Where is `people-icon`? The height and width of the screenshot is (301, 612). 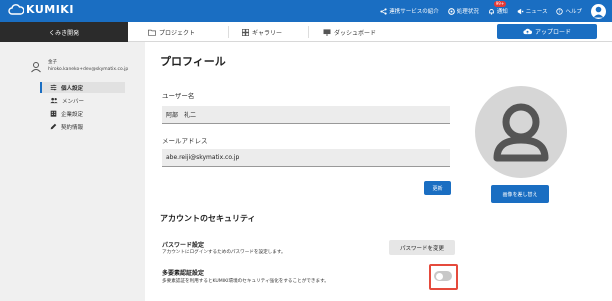 people-icon is located at coordinates (54, 100).